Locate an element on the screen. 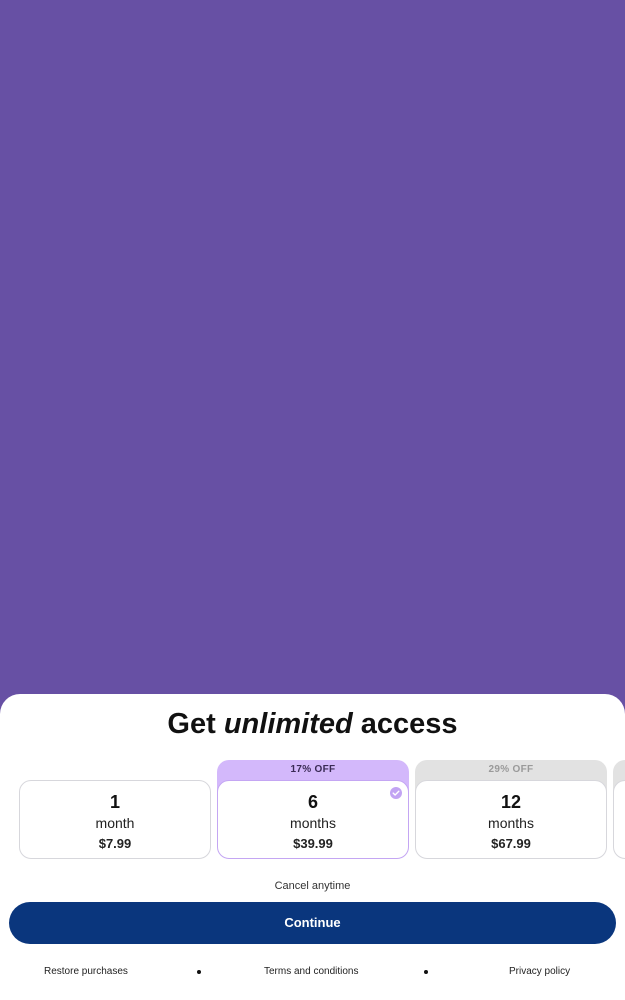  plan-option-6-months: 17% OFF 6 months $39.99 is located at coordinates (313, 809).